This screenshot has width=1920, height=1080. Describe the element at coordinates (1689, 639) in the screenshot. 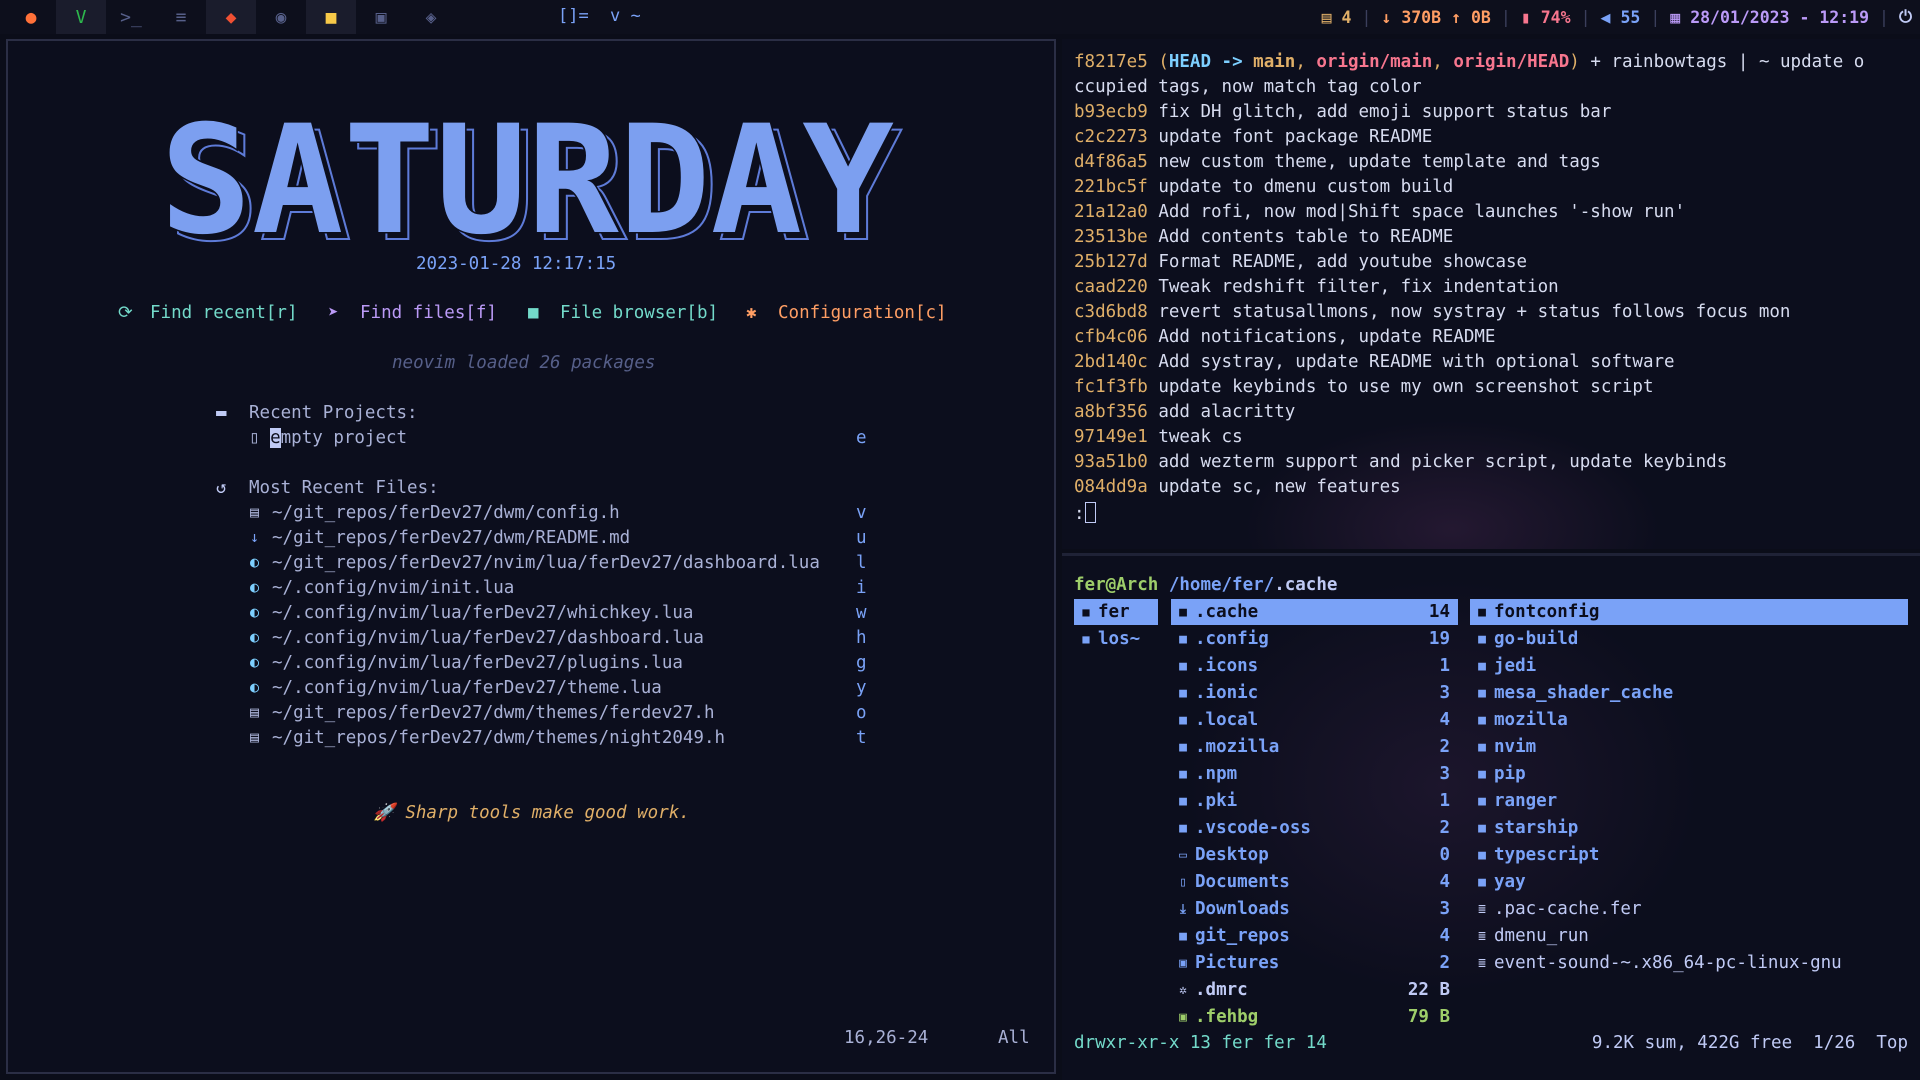

I see `ranger-preview-item: ■ go-build` at that location.